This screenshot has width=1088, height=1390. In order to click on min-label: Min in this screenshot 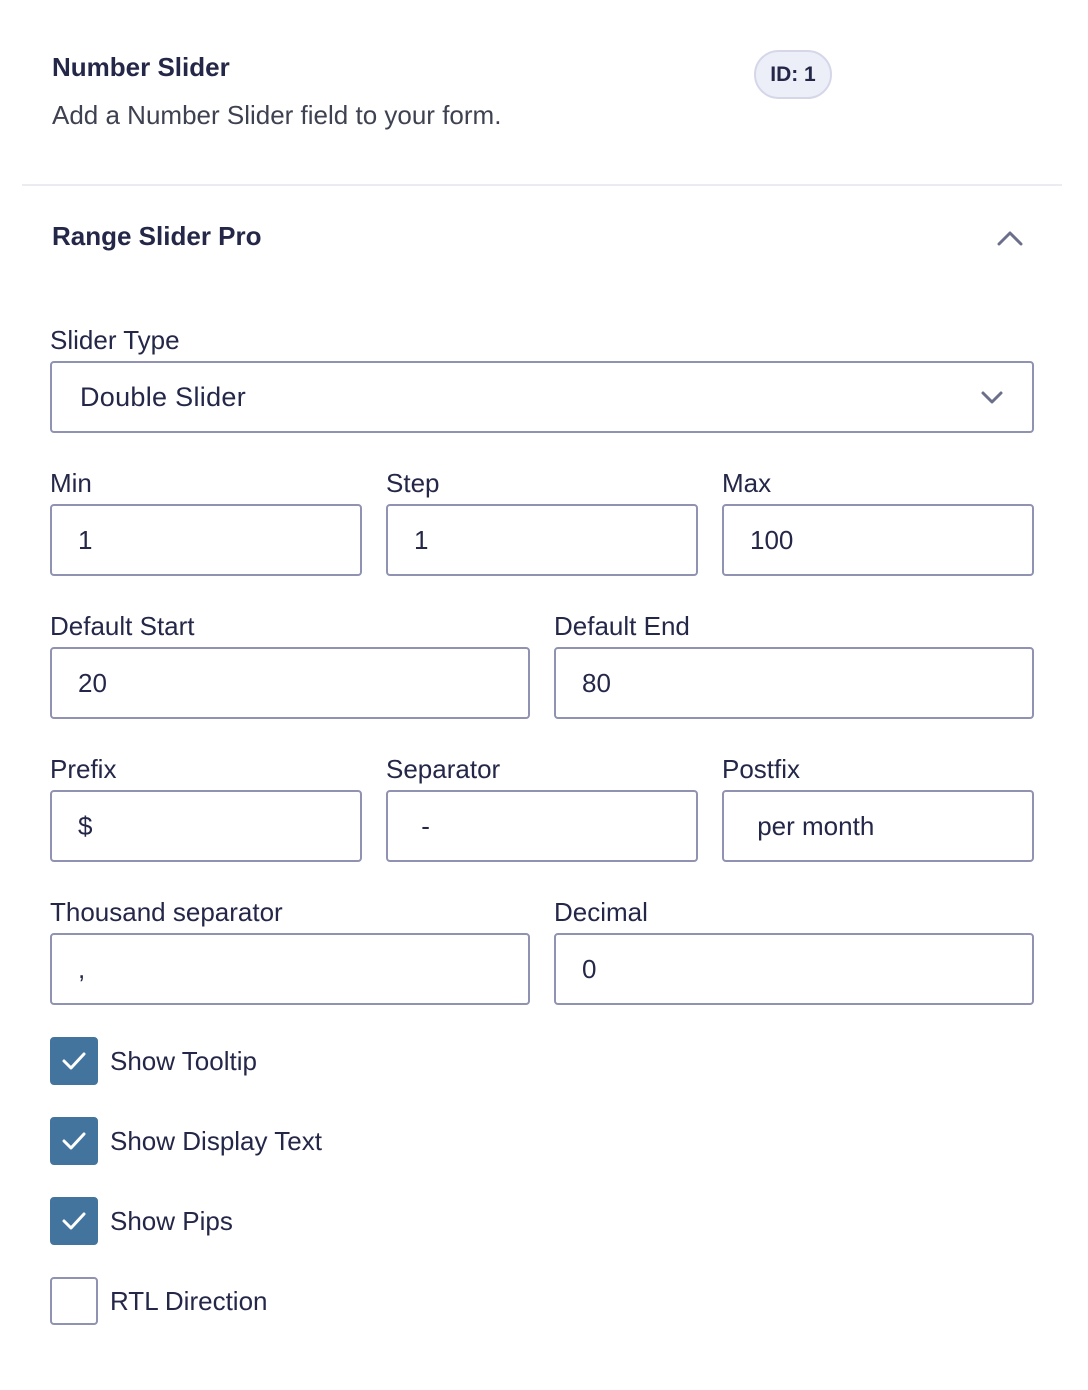, I will do `click(71, 483)`.